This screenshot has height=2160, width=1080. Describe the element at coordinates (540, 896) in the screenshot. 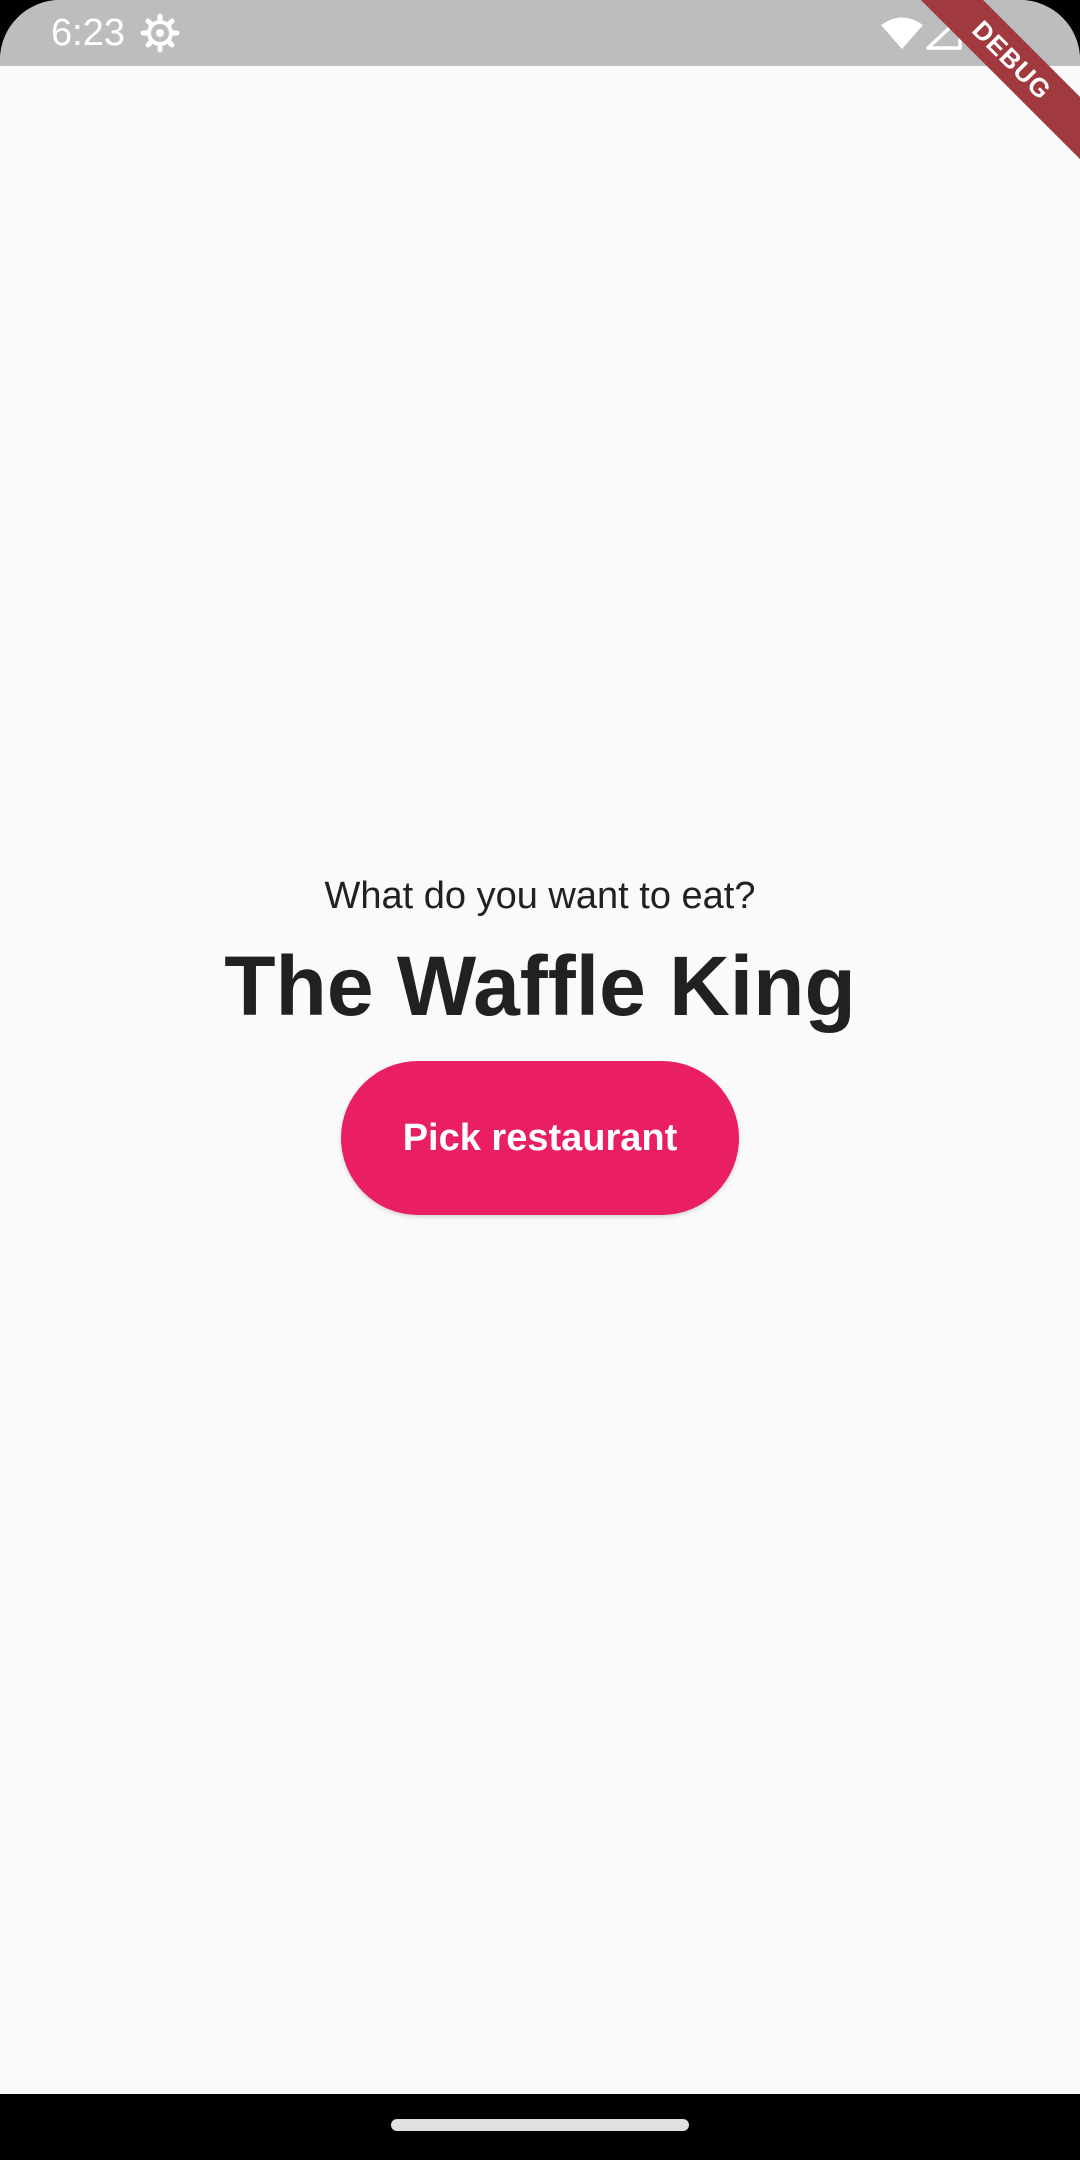

I see `prompt-text: What do you want to eat?` at that location.